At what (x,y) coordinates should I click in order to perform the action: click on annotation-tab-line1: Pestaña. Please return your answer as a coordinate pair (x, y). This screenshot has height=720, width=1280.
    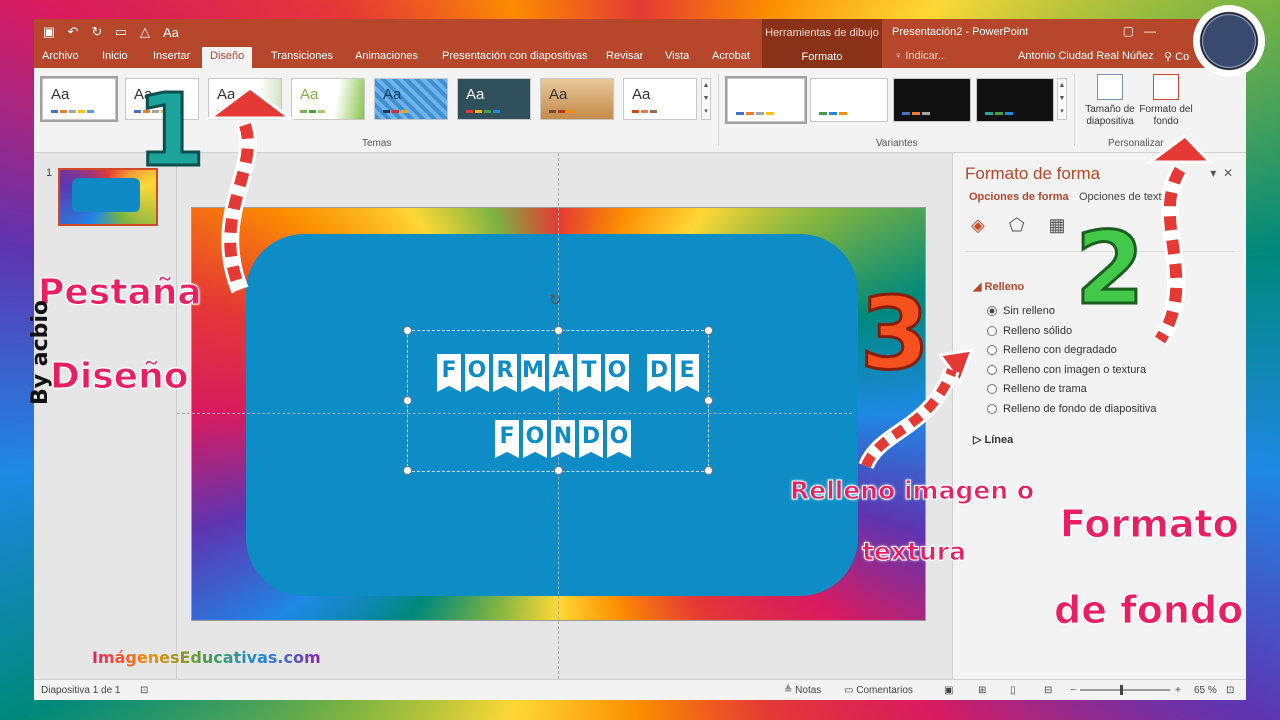
    Looking at the image, I should click on (120, 293).